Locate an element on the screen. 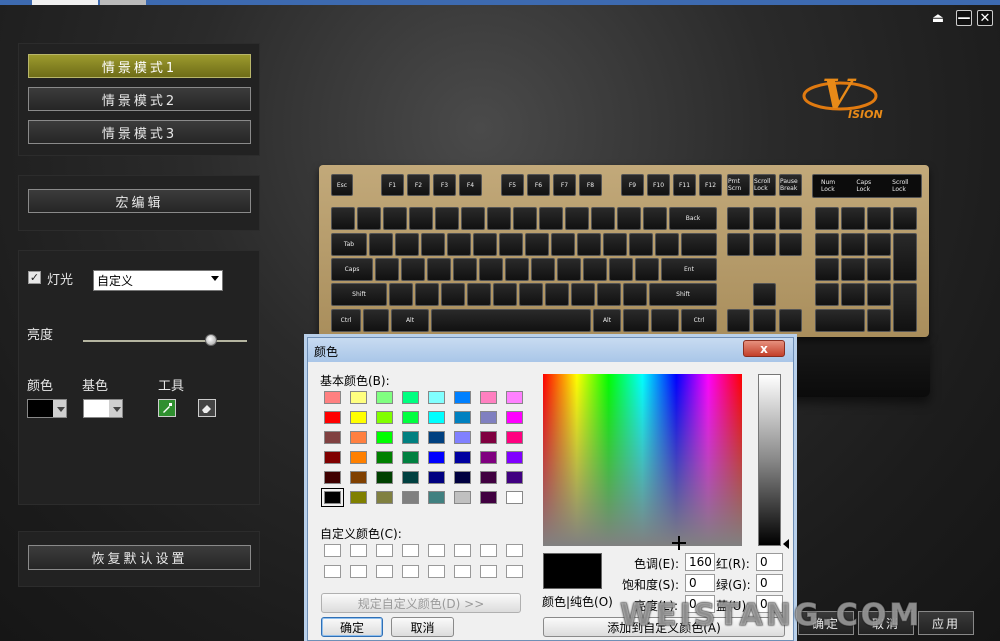 The height and width of the screenshot is (641, 1000). brightness-slider-track is located at coordinates (165, 341).